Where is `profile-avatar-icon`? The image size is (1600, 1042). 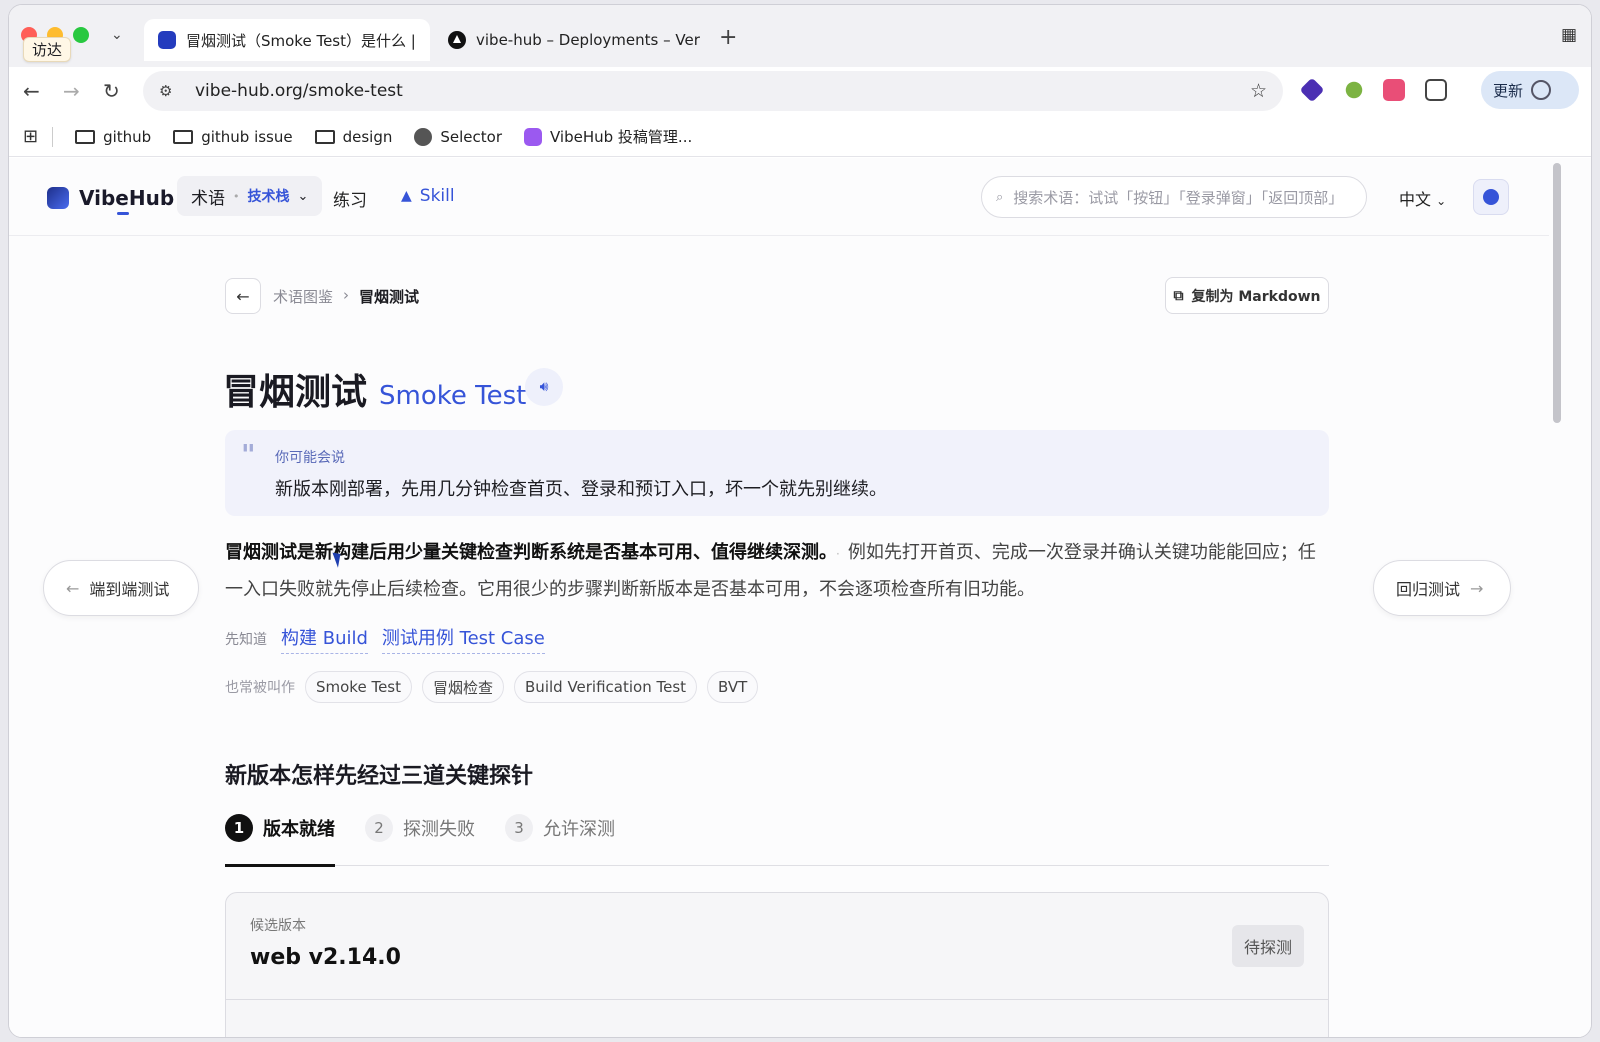 profile-avatar-icon is located at coordinates (1541, 90).